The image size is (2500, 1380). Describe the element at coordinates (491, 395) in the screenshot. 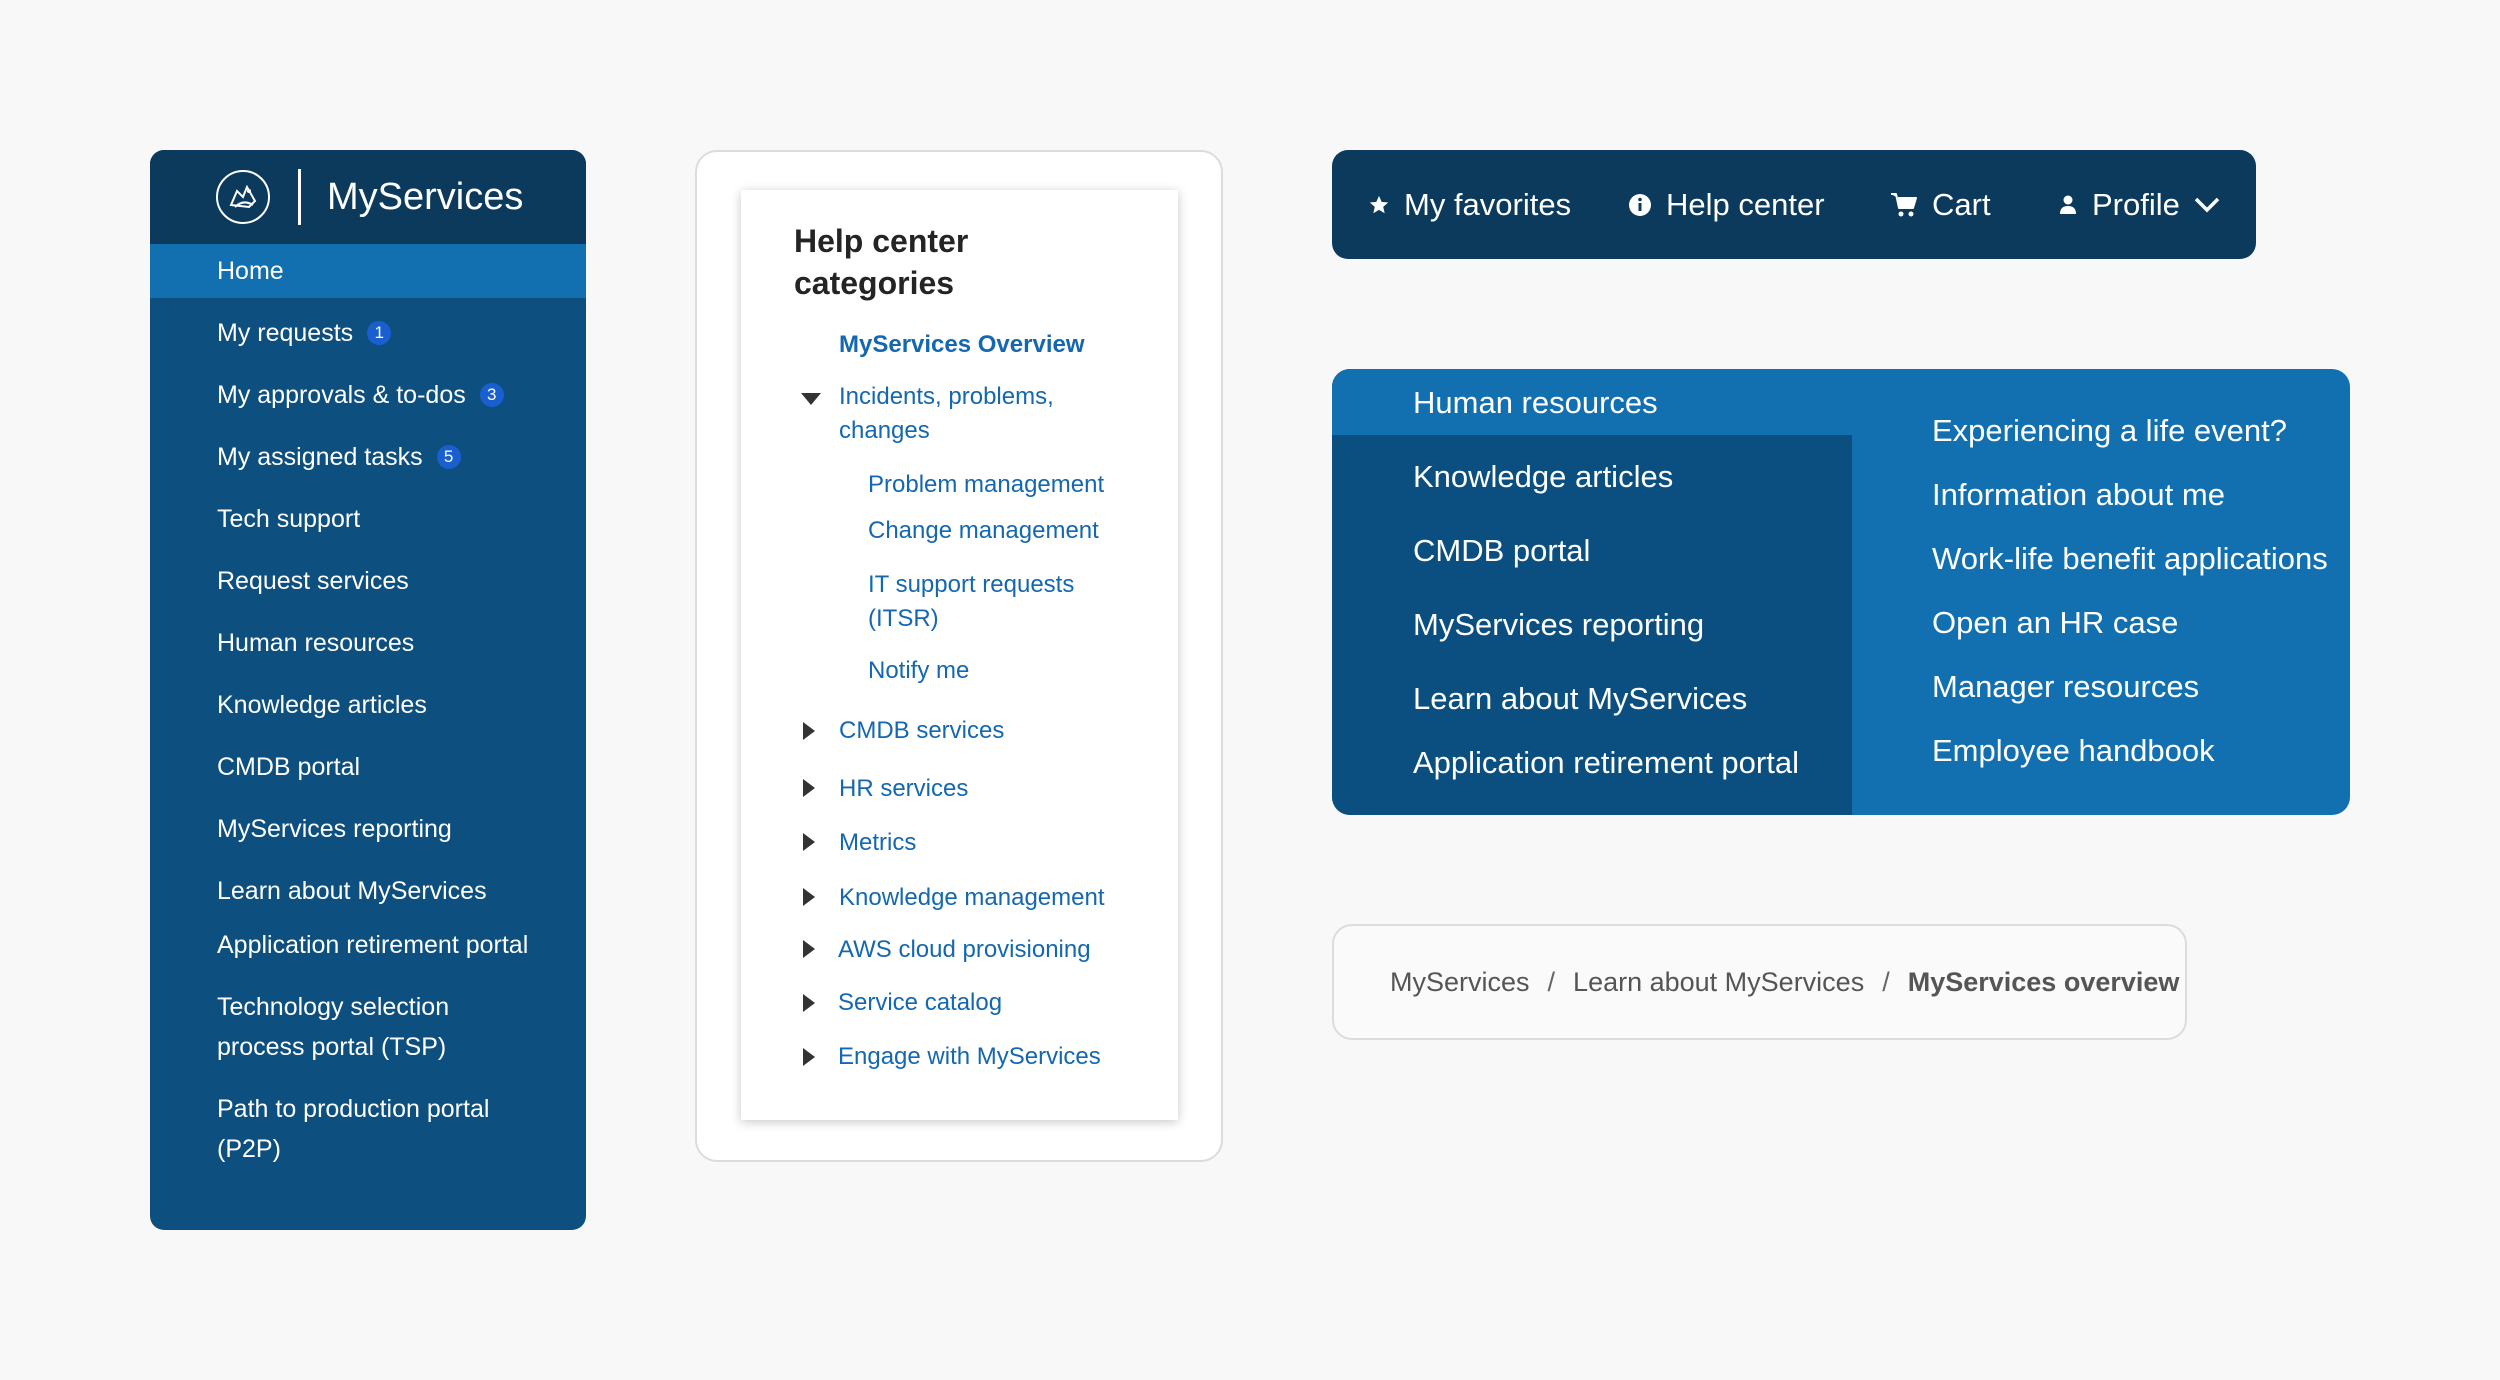

I see `count-badge: 3` at that location.